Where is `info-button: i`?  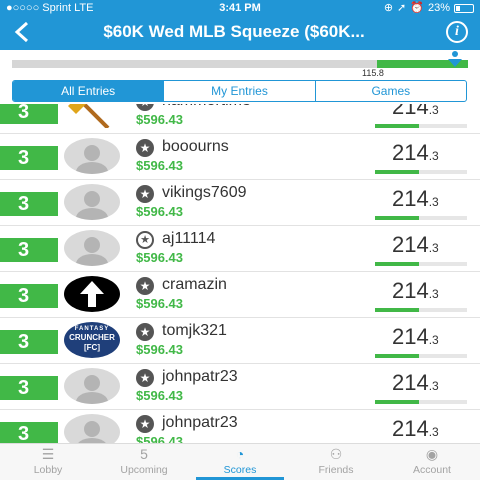 info-button: i is located at coordinates (457, 32).